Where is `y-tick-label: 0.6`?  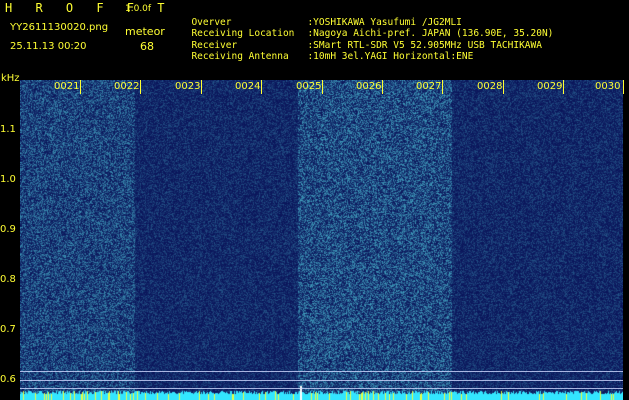 y-tick-label: 0.6 is located at coordinates (8, 379).